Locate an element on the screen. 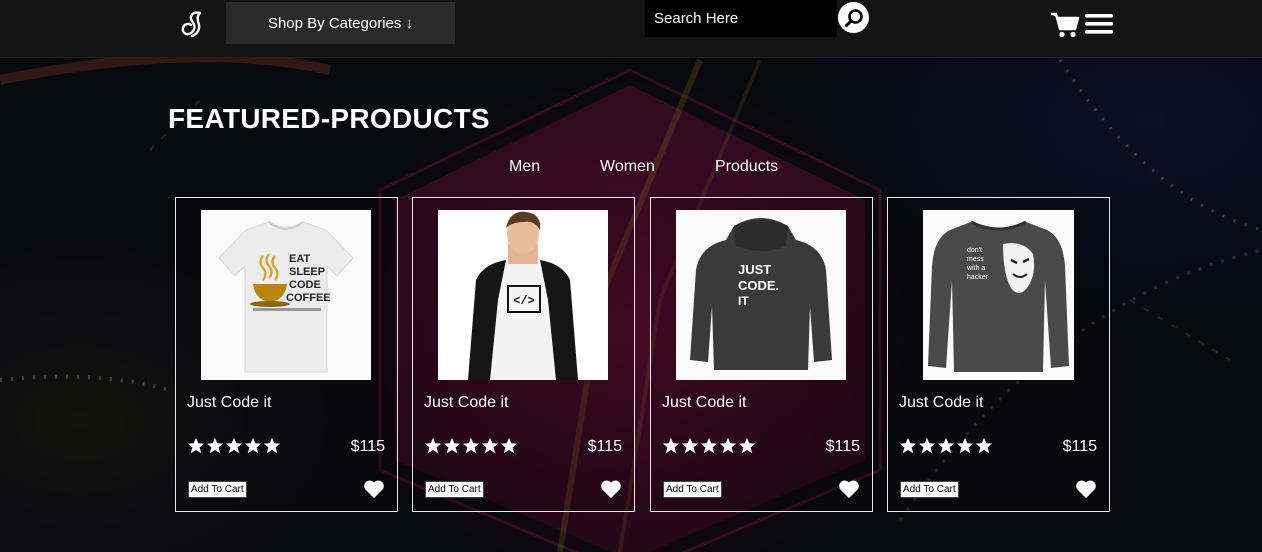 Image resolution: width=1262 pixels, height=552 pixels. coffee-tshirt-image: EAT SLEEP CODE COFFEE is located at coordinates (286, 295).